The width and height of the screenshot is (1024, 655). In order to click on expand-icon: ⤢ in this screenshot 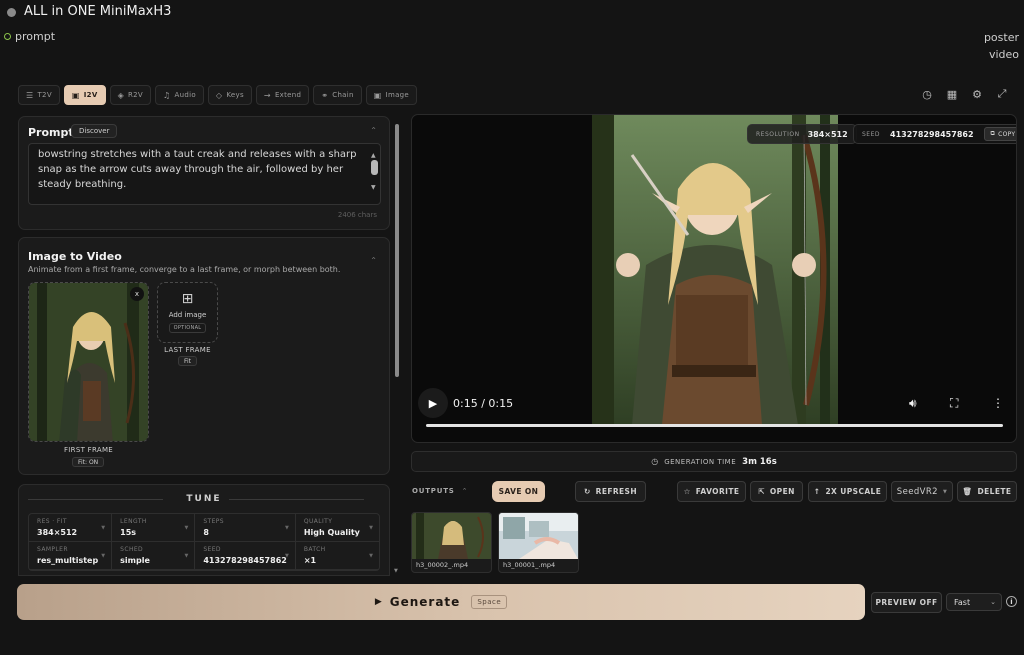, I will do `click(1002, 93)`.